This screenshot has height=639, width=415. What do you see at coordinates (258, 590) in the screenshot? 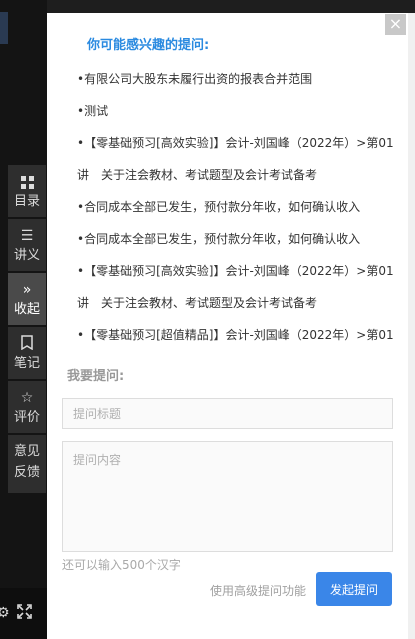
I see `advanced-question-link: 使用高级提问功能` at bounding box center [258, 590].